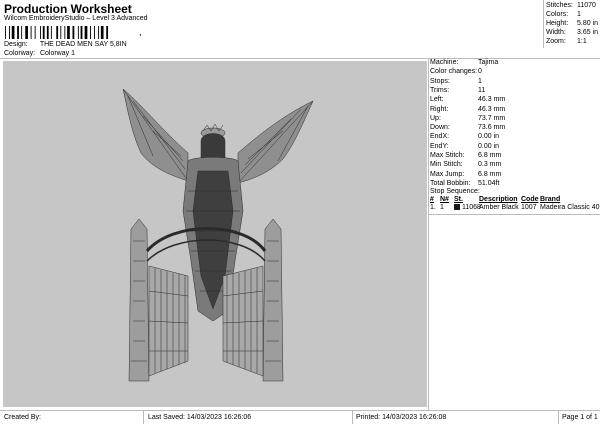 This screenshot has width=600, height=425. I want to click on sequence-header-brand: Brand, so click(550, 199).